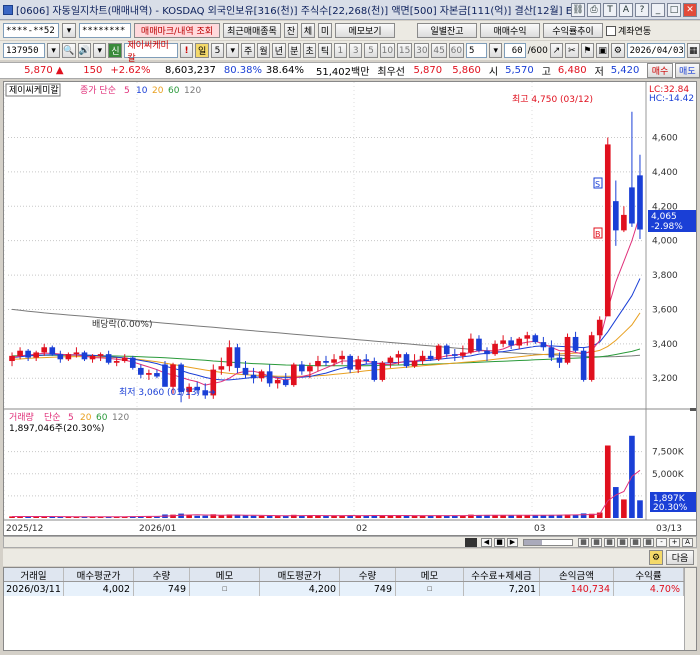  Describe the element at coordinates (661, 542) in the screenshot. I see `zoom-out-button: -` at that location.